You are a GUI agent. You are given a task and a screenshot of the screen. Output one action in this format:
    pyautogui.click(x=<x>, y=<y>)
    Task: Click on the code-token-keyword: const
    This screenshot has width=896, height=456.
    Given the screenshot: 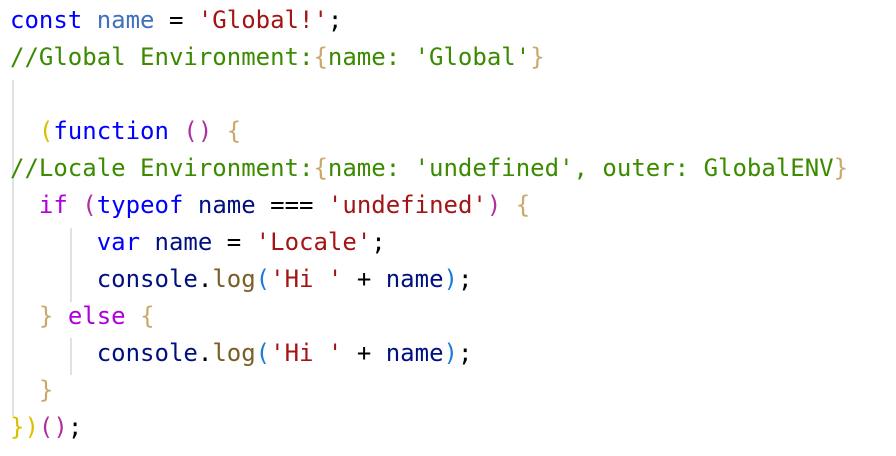 What is the action you would take?
    pyautogui.click(x=46, y=20)
    